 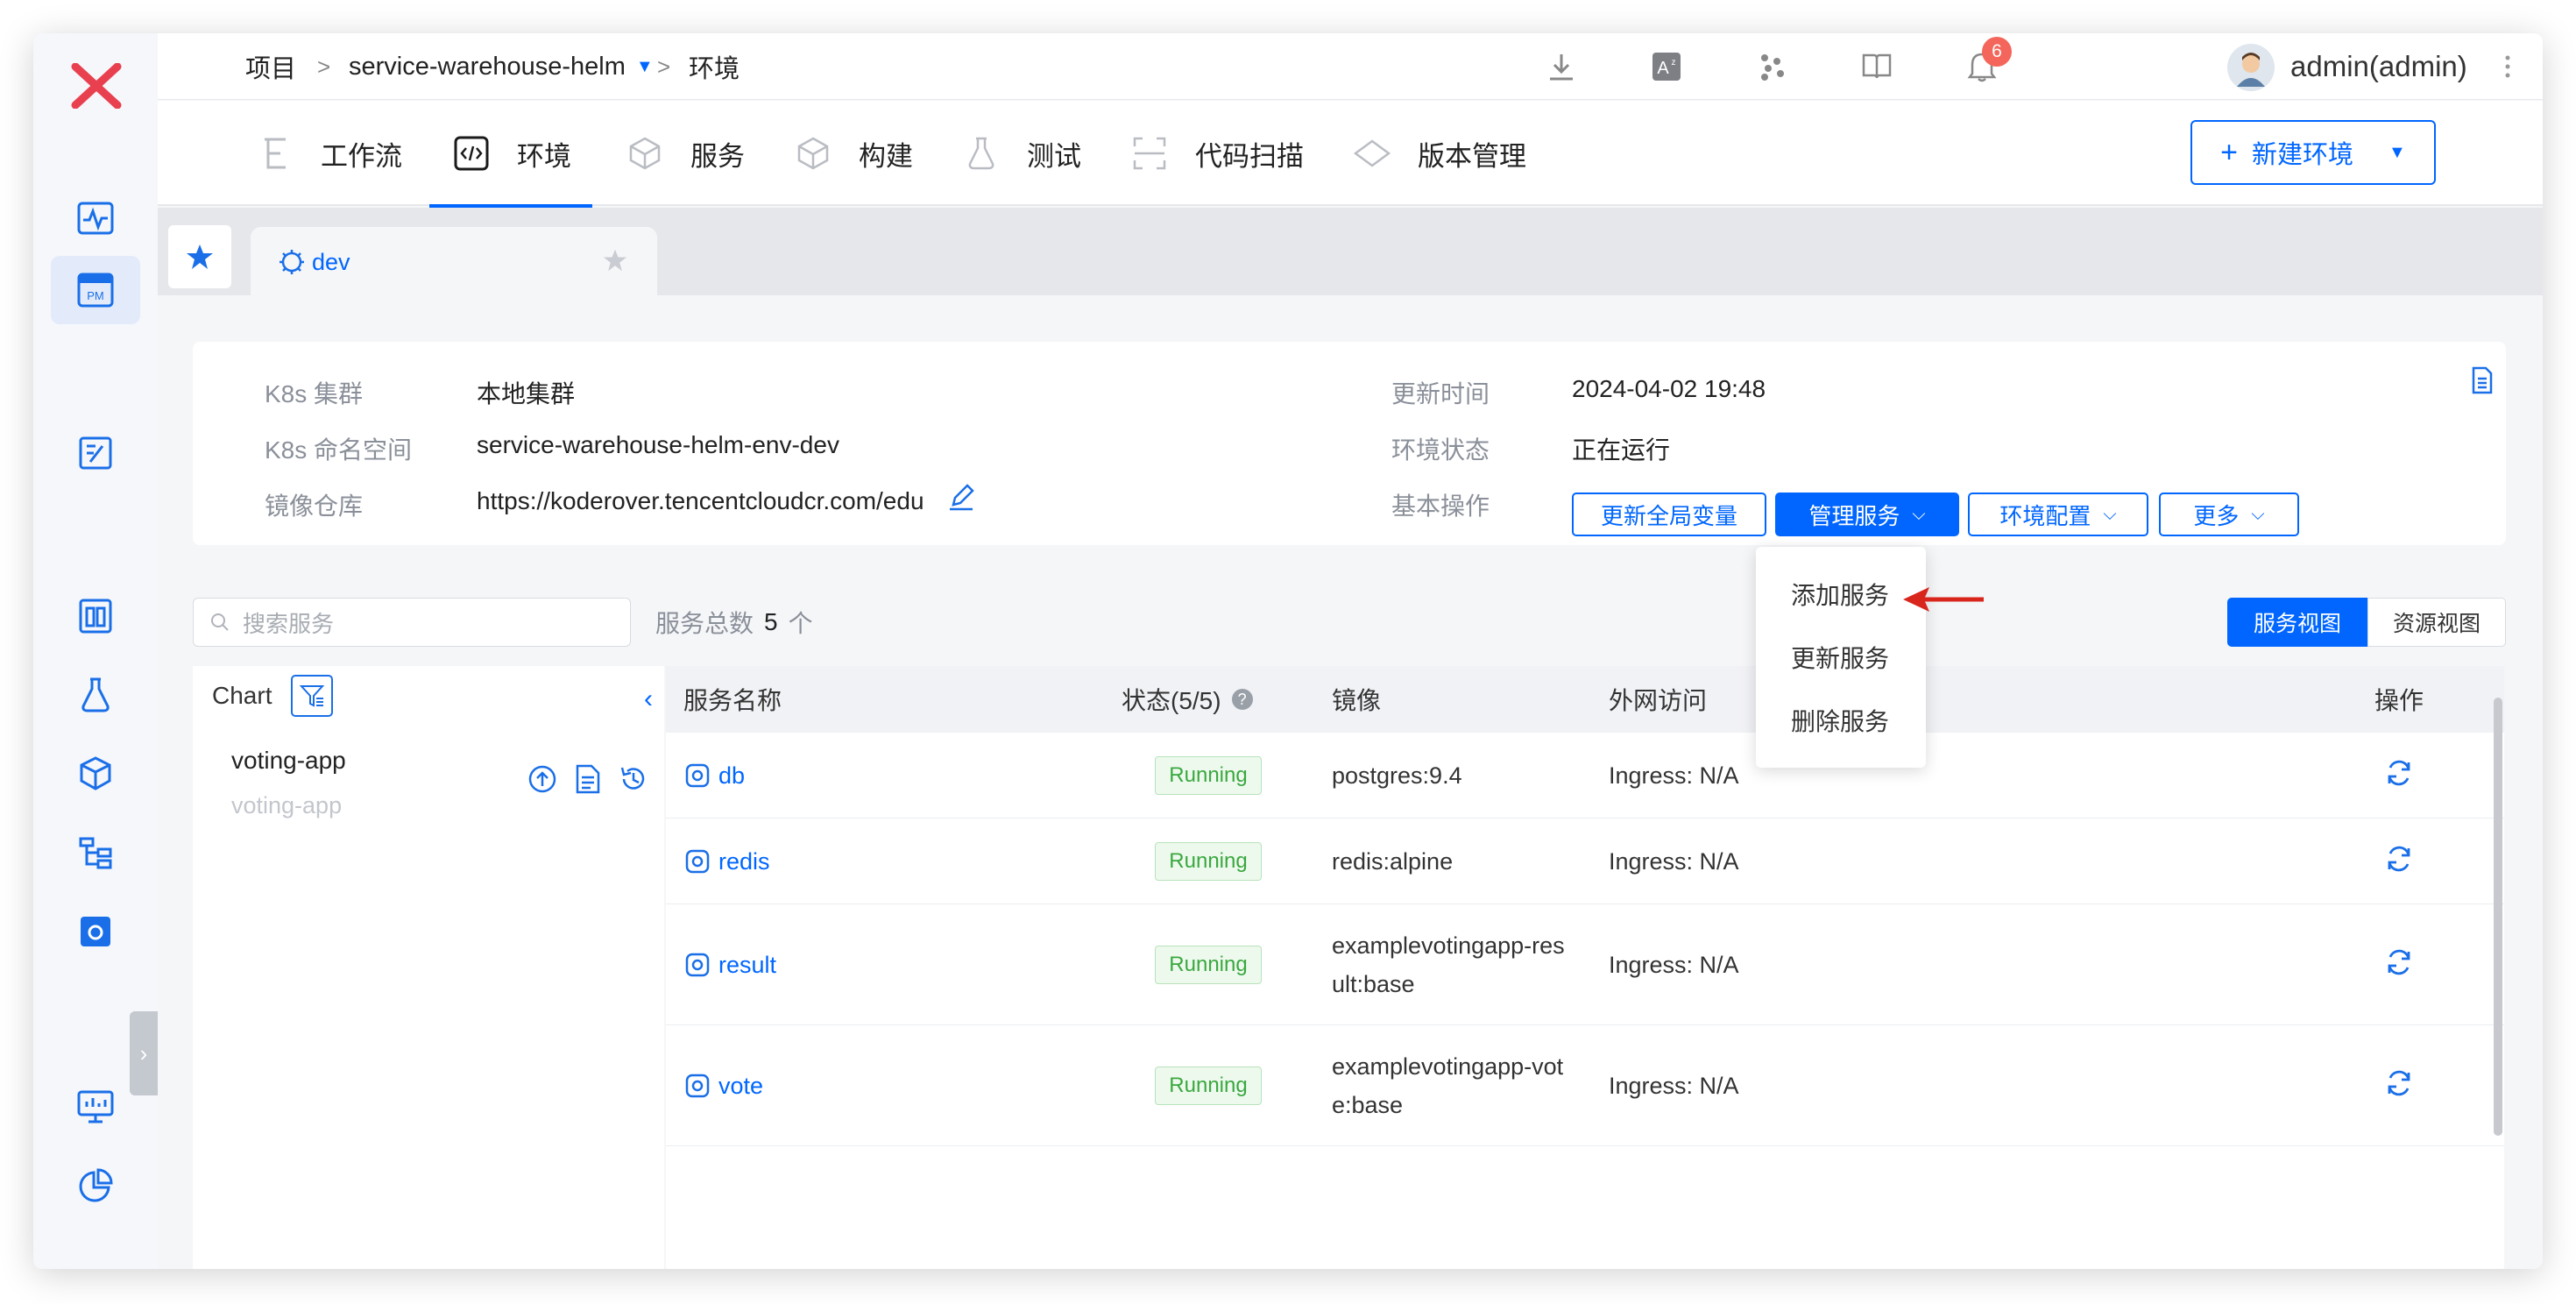 I want to click on chart-item-name: voting-app, so click(x=288, y=761).